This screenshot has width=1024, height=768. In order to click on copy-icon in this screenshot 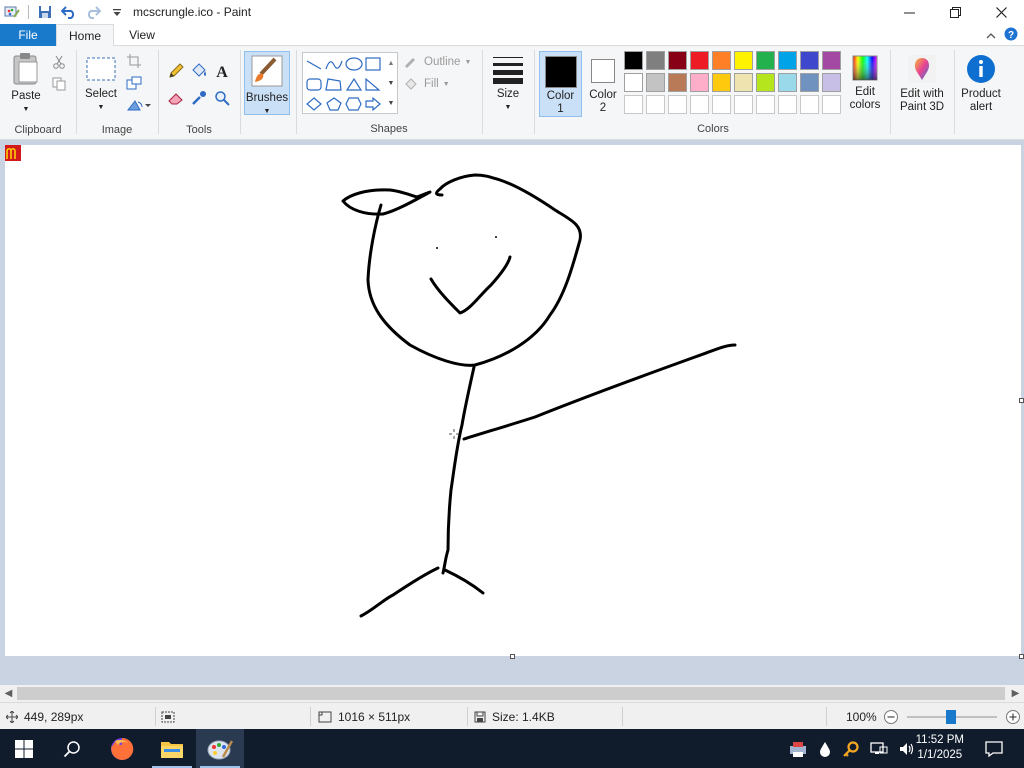, I will do `click(59, 84)`.